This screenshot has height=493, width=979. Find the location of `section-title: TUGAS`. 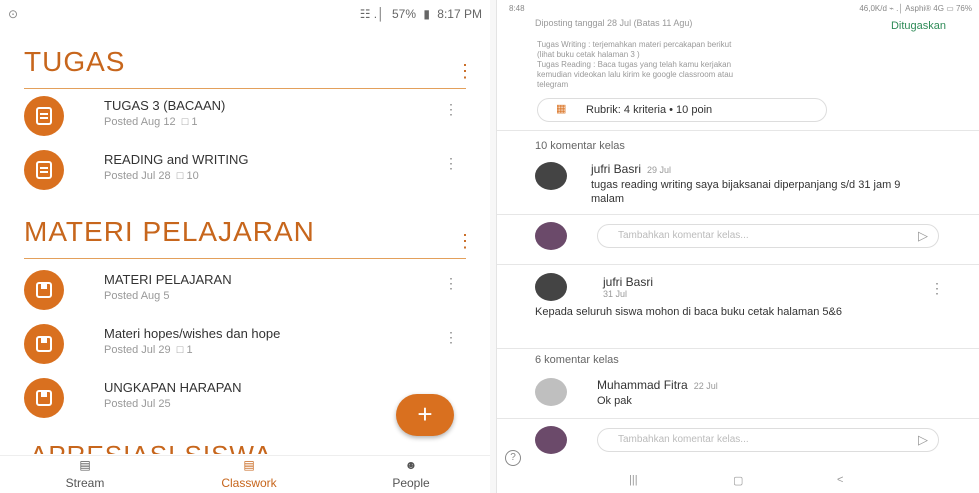

section-title: TUGAS is located at coordinates (75, 61).